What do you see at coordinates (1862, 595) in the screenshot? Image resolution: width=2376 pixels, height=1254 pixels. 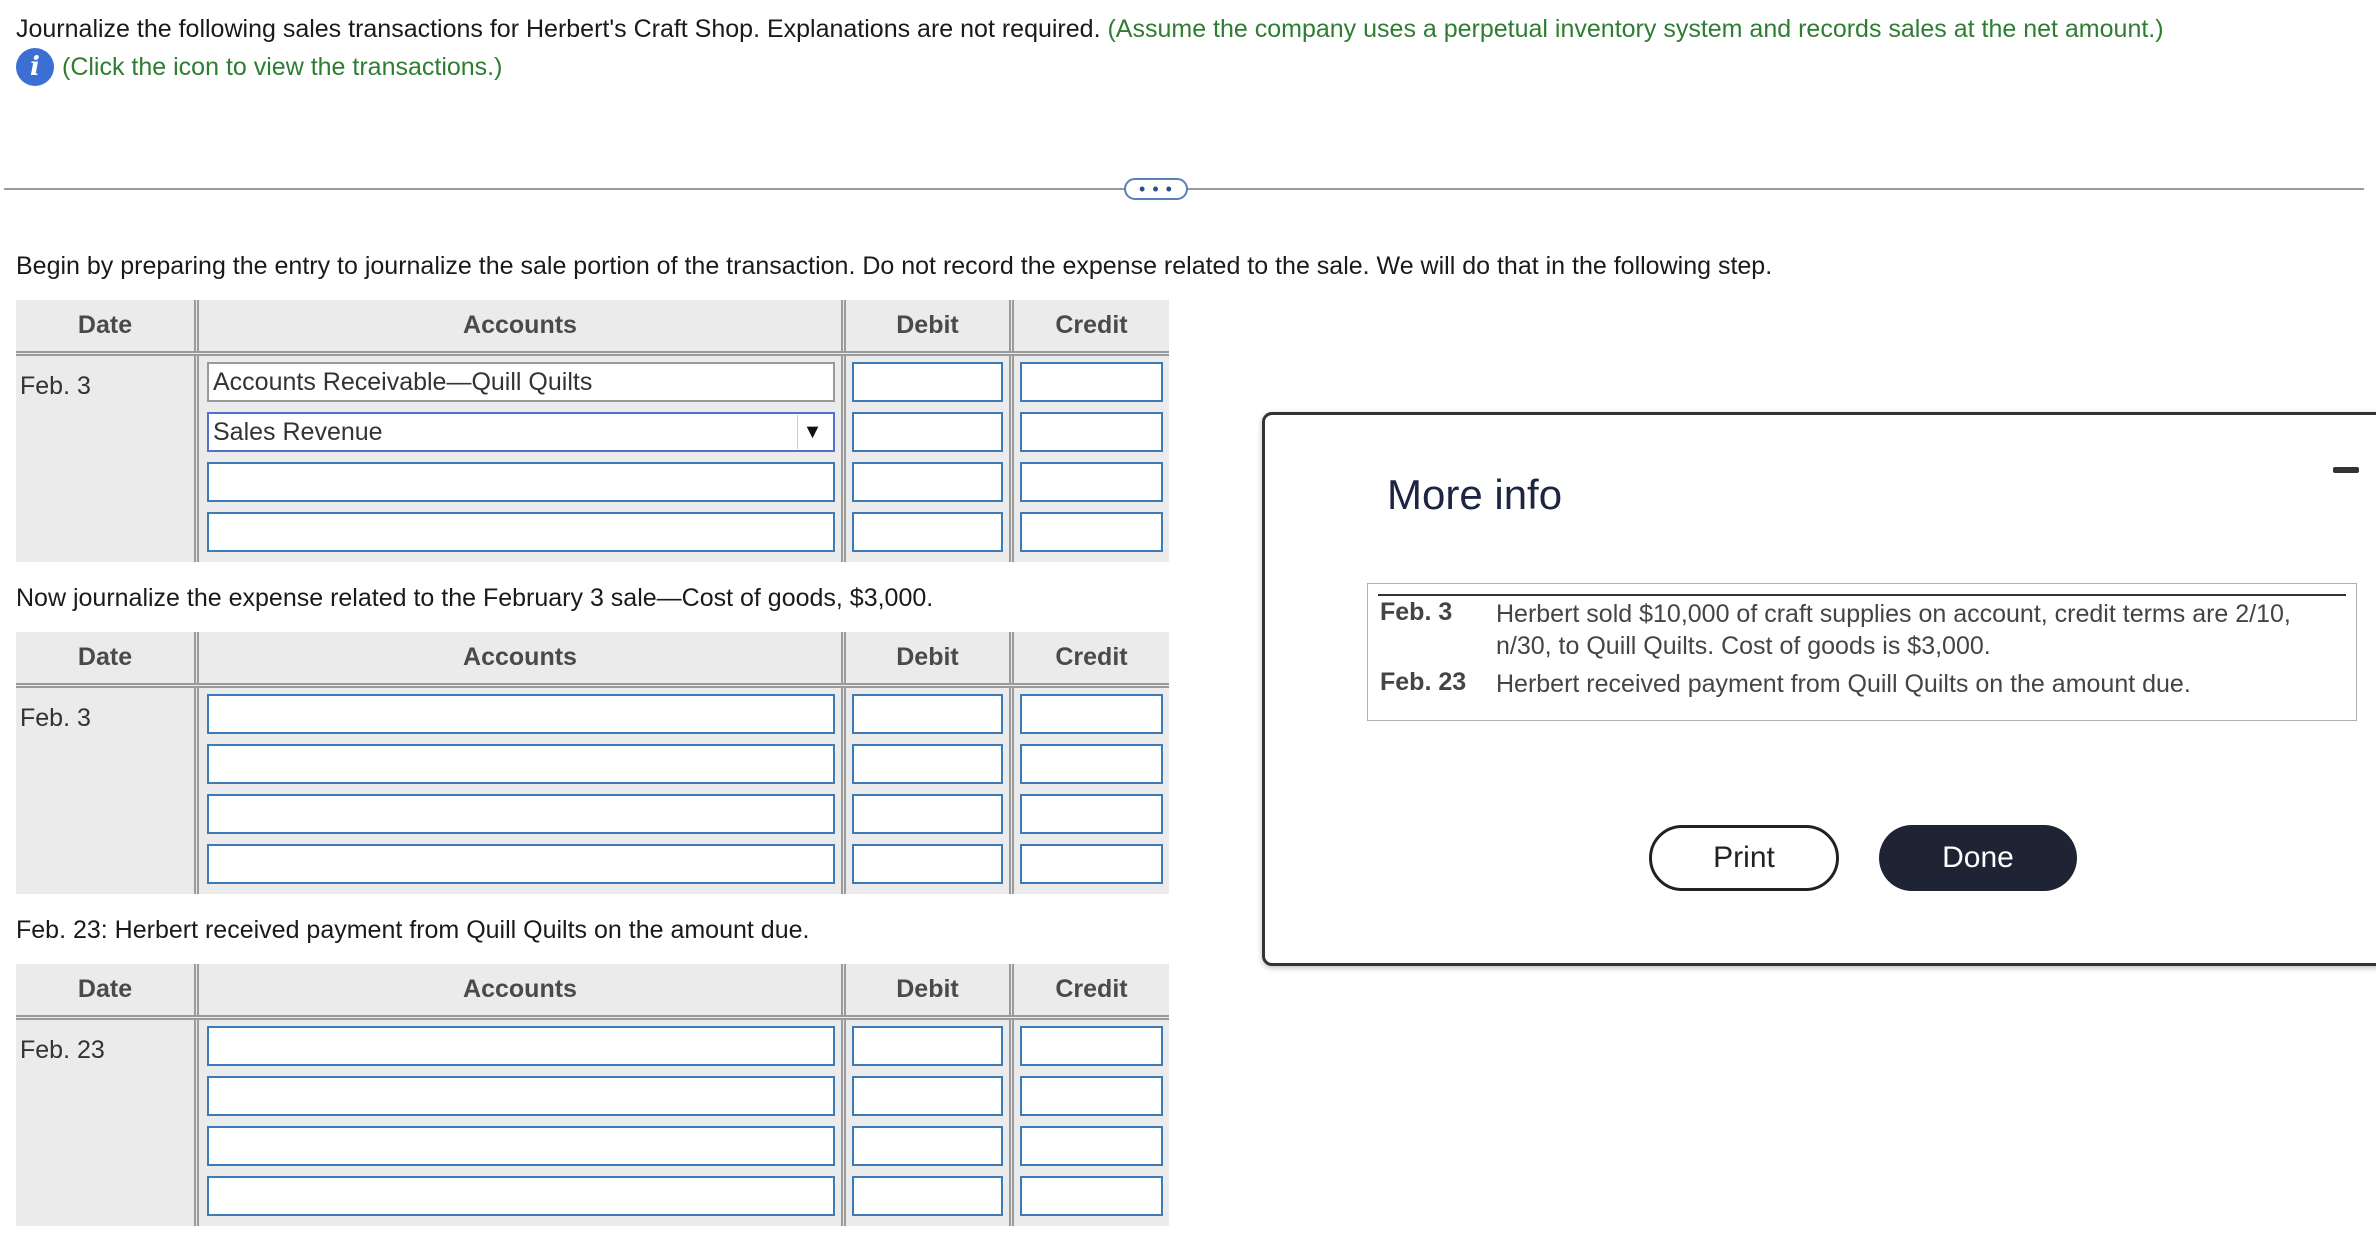 I see `table-top-rule` at bounding box center [1862, 595].